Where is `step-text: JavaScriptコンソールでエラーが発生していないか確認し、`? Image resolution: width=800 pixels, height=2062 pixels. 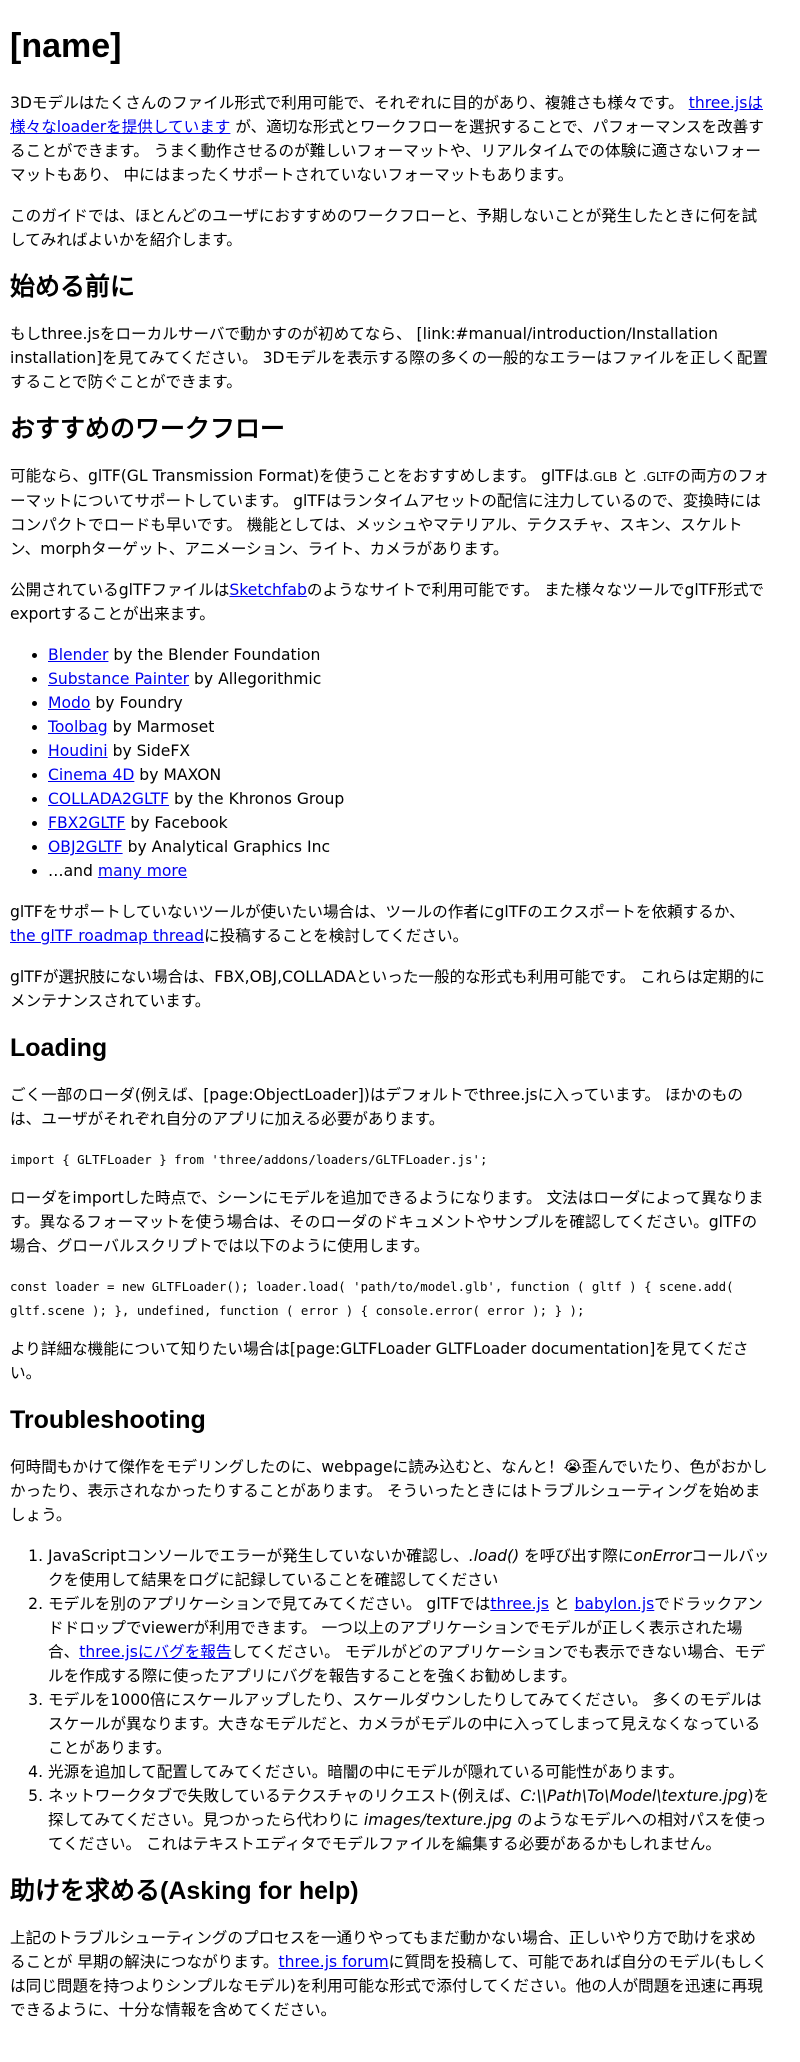 step-text: JavaScriptコンソールでエラーが発生していないか確認し、 is located at coordinates (258, 1556).